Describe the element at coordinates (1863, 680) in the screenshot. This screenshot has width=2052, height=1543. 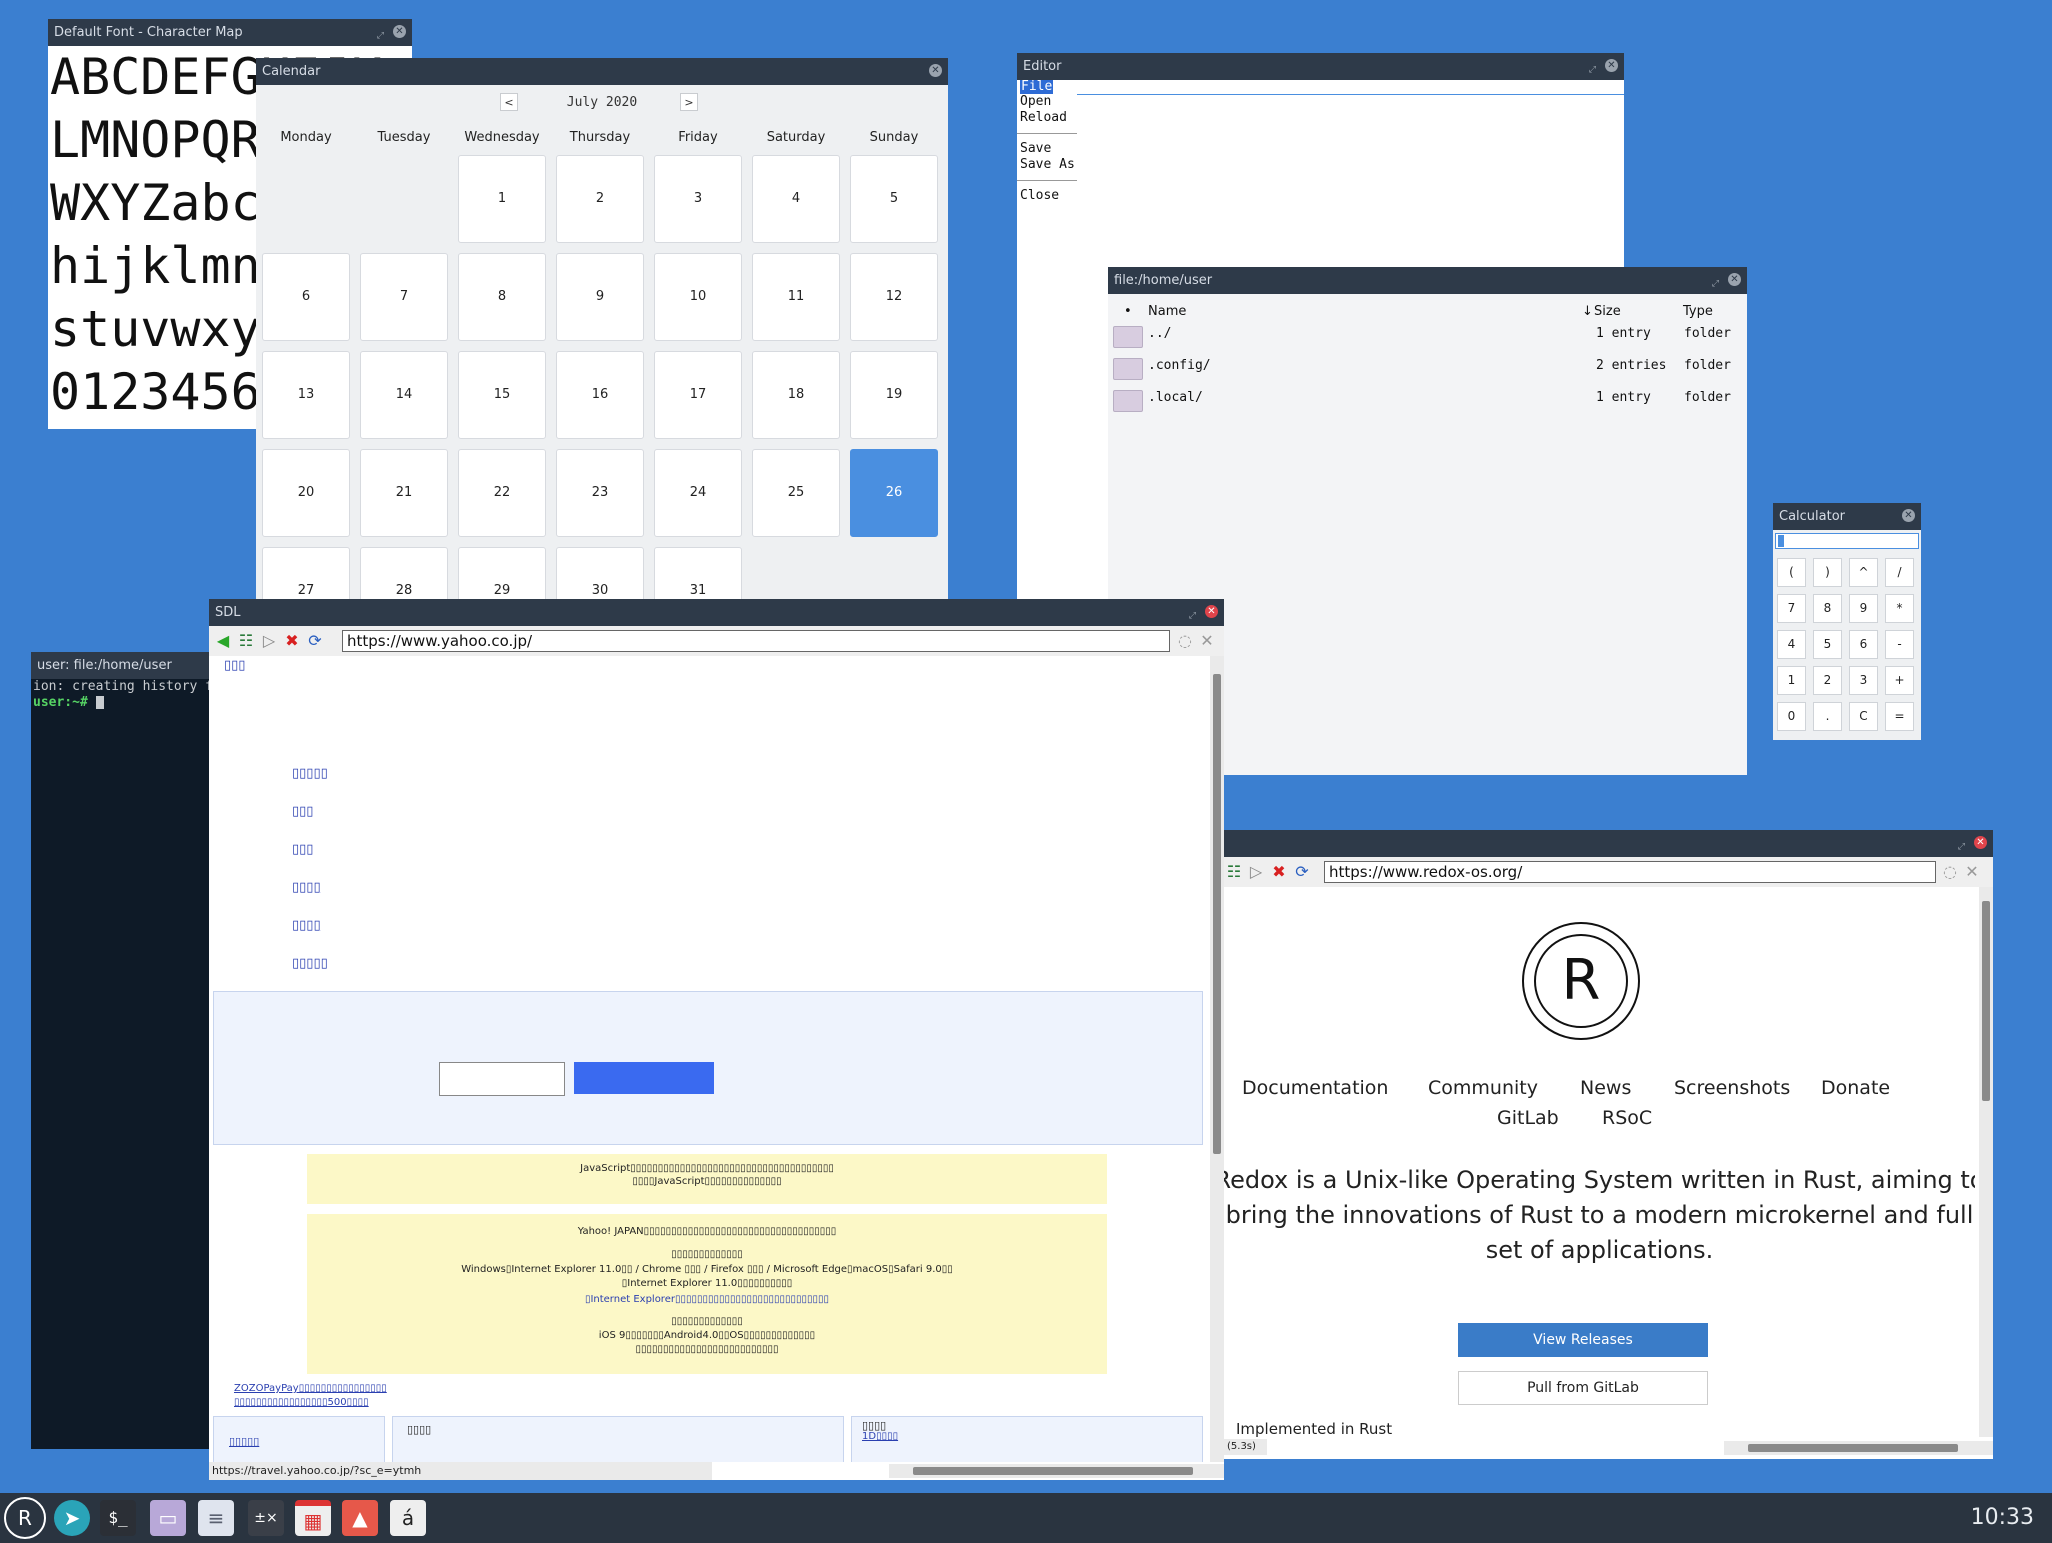
I see `calc-key: 3` at that location.